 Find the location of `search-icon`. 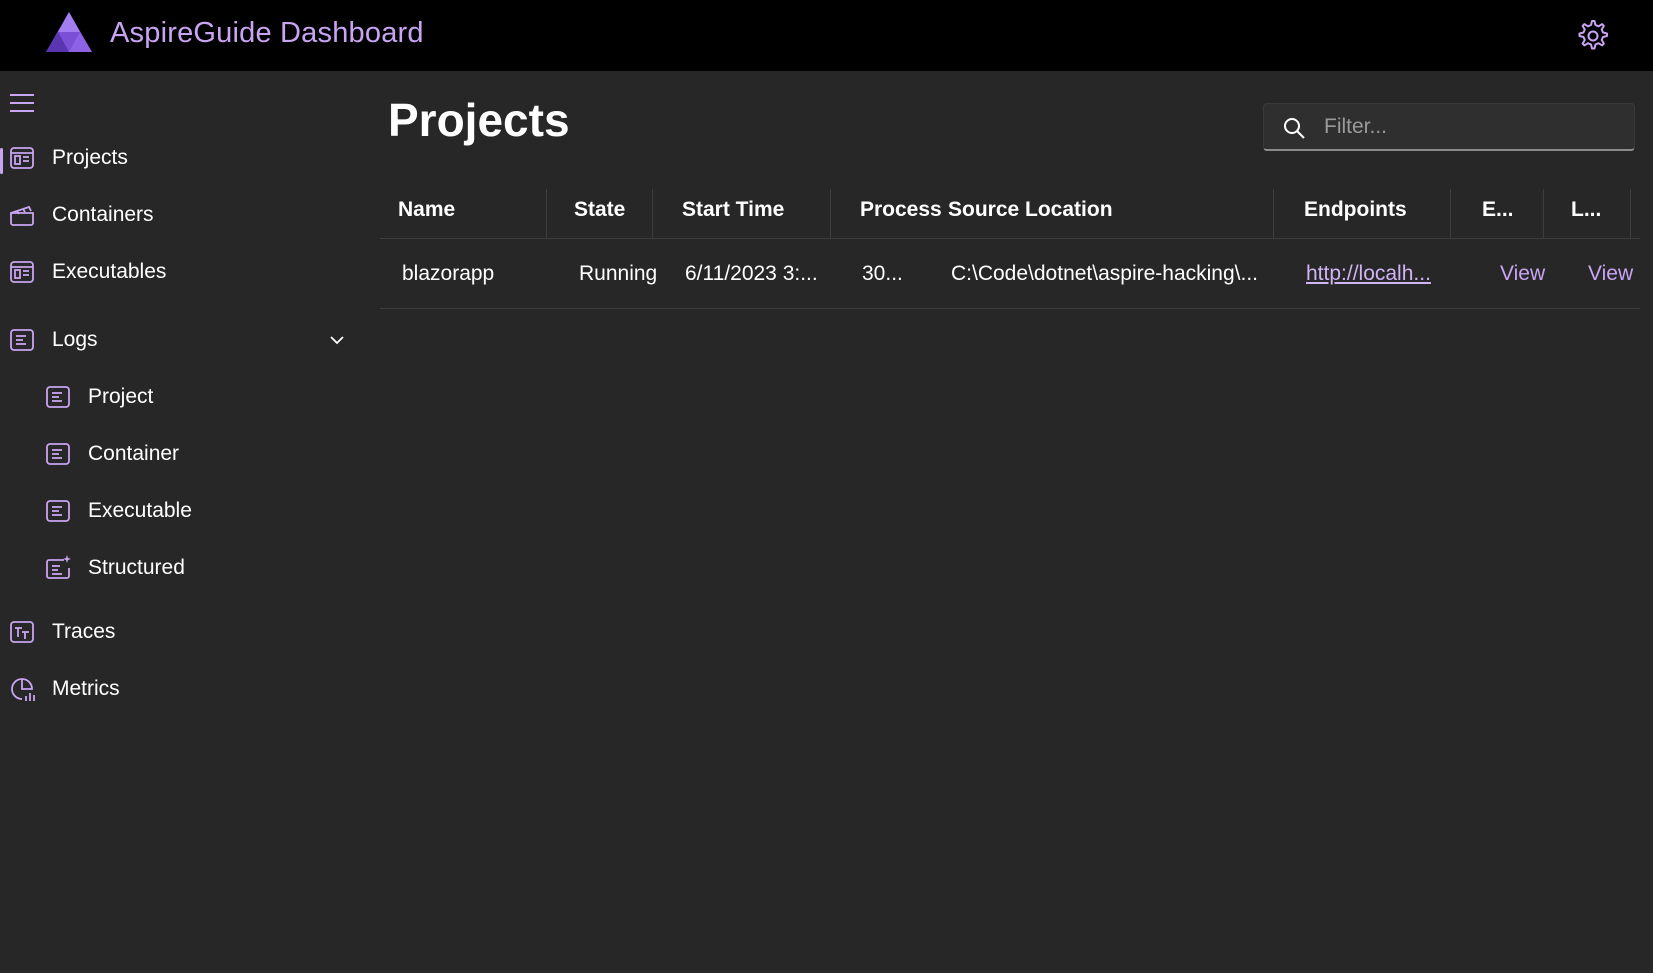

search-icon is located at coordinates (1294, 128).